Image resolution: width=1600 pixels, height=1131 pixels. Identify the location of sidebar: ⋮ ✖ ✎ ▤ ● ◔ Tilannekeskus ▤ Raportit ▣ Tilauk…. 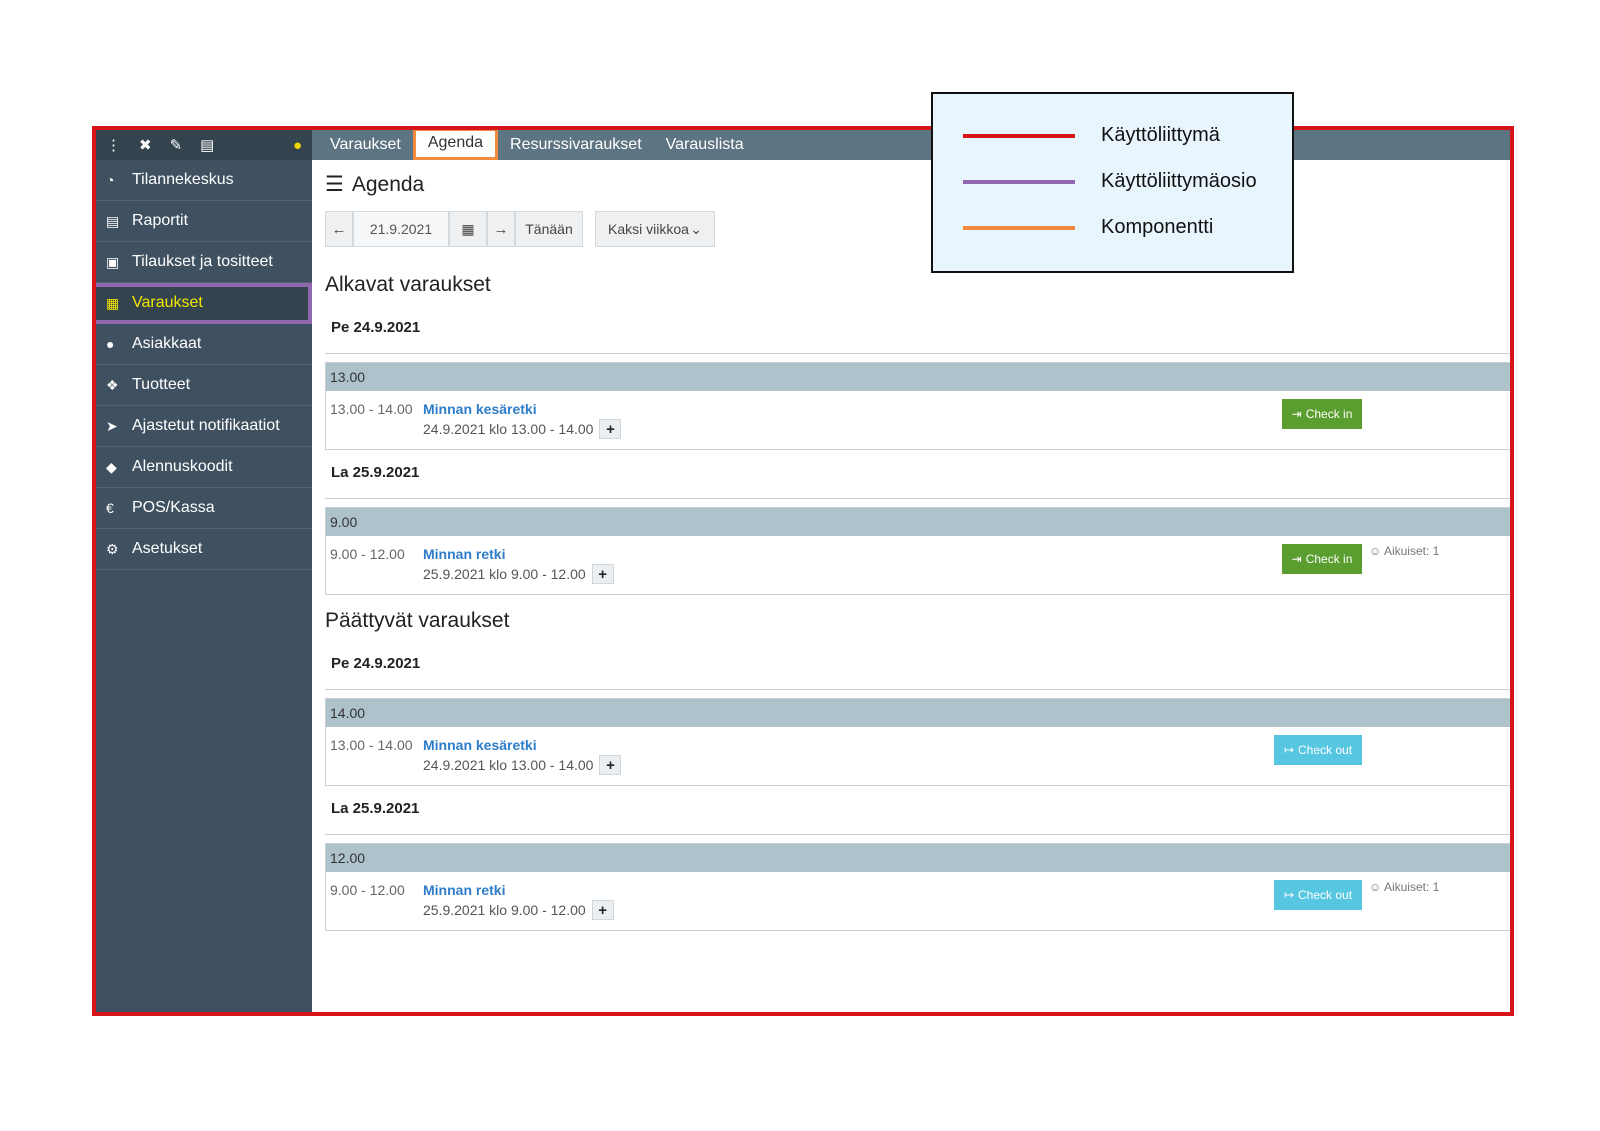
(204, 571).